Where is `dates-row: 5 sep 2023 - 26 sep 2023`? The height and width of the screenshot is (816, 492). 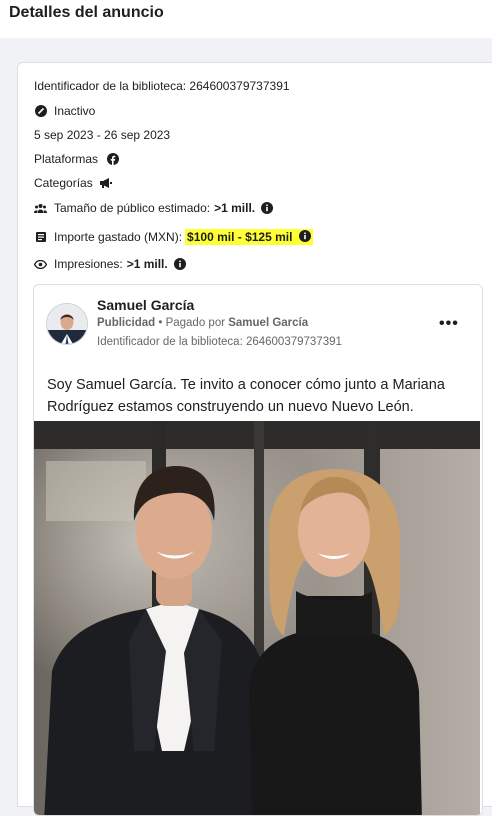
dates-row: 5 sep 2023 - 26 sep 2023 is located at coordinates (102, 135).